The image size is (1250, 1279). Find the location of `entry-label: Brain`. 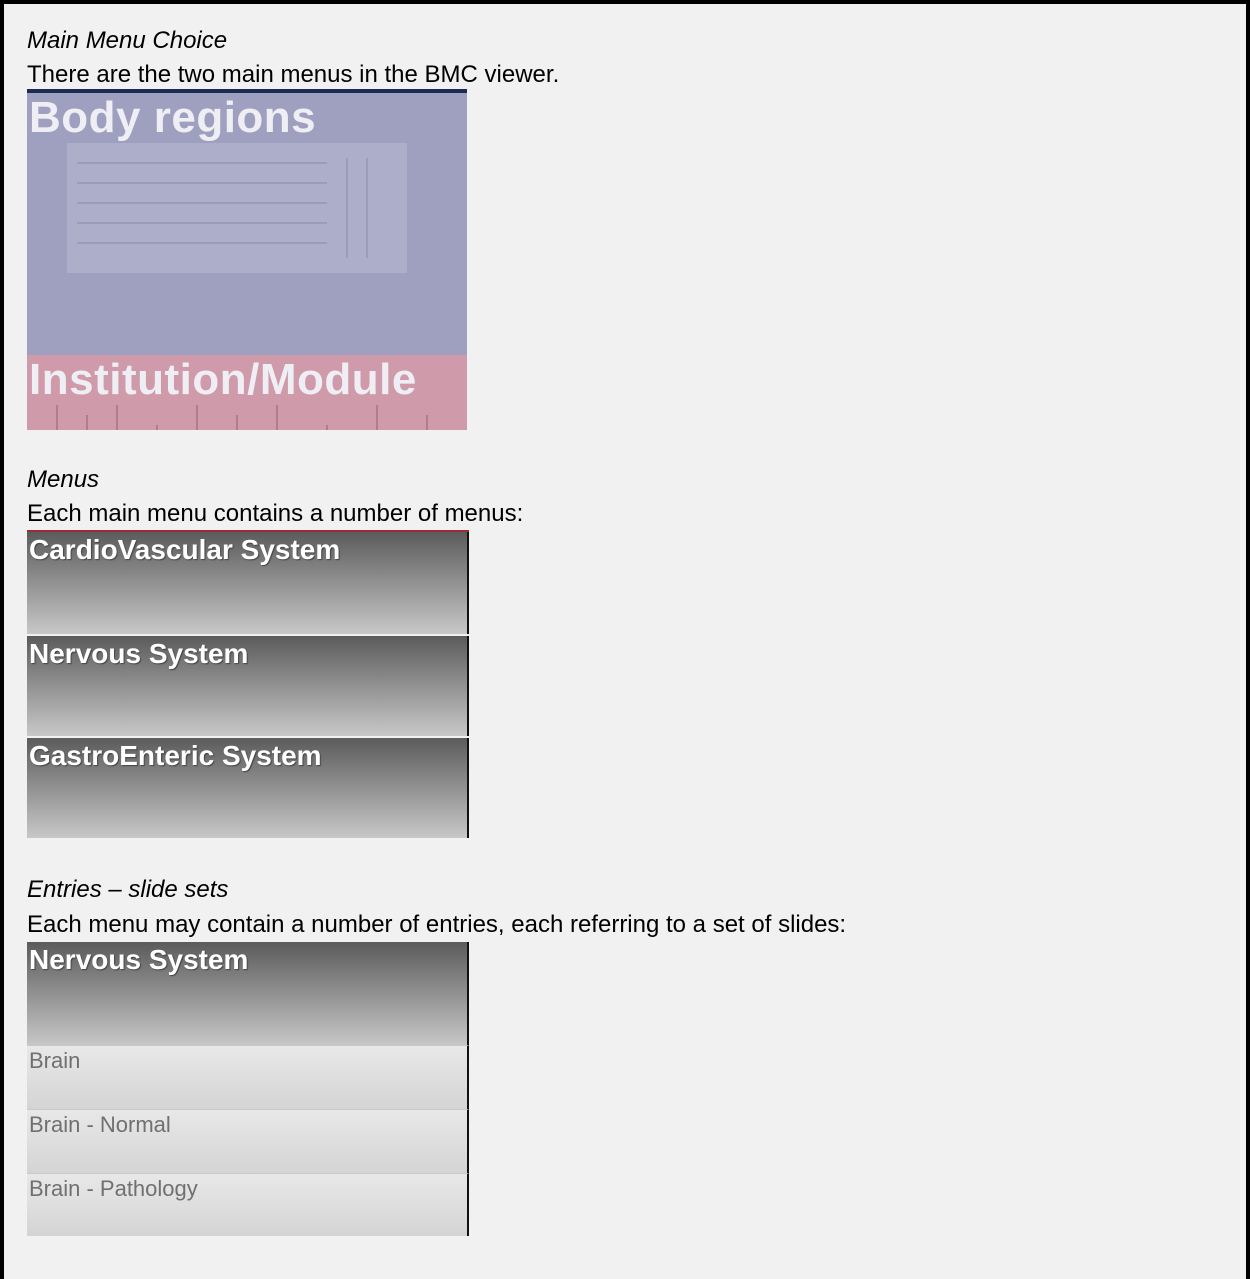

entry-label: Brain is located at coordinates (55, 1060).